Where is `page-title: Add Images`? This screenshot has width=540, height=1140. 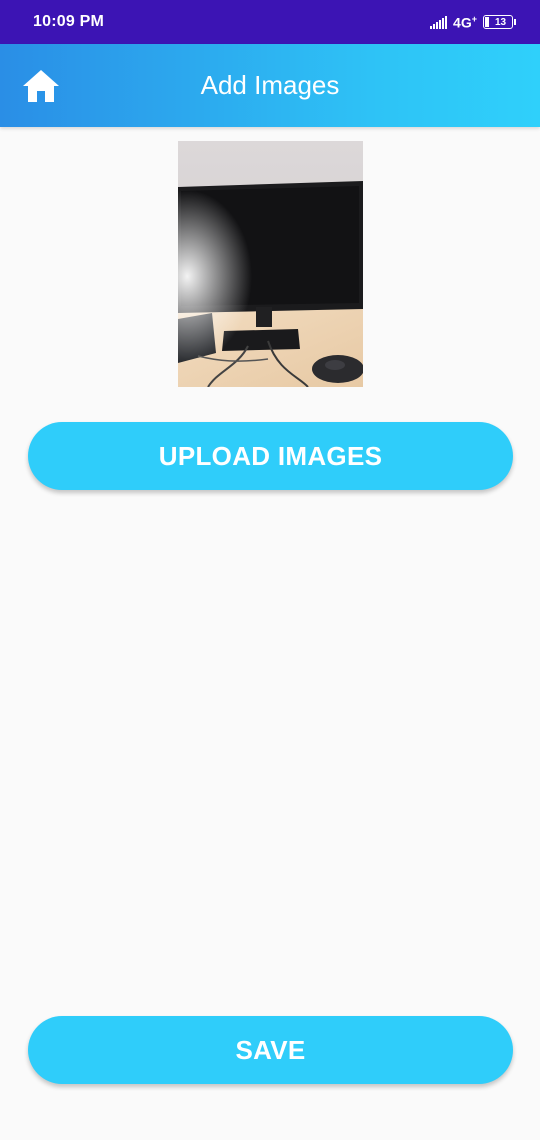 page-title: Add Images is located at coordinates (270, 85).